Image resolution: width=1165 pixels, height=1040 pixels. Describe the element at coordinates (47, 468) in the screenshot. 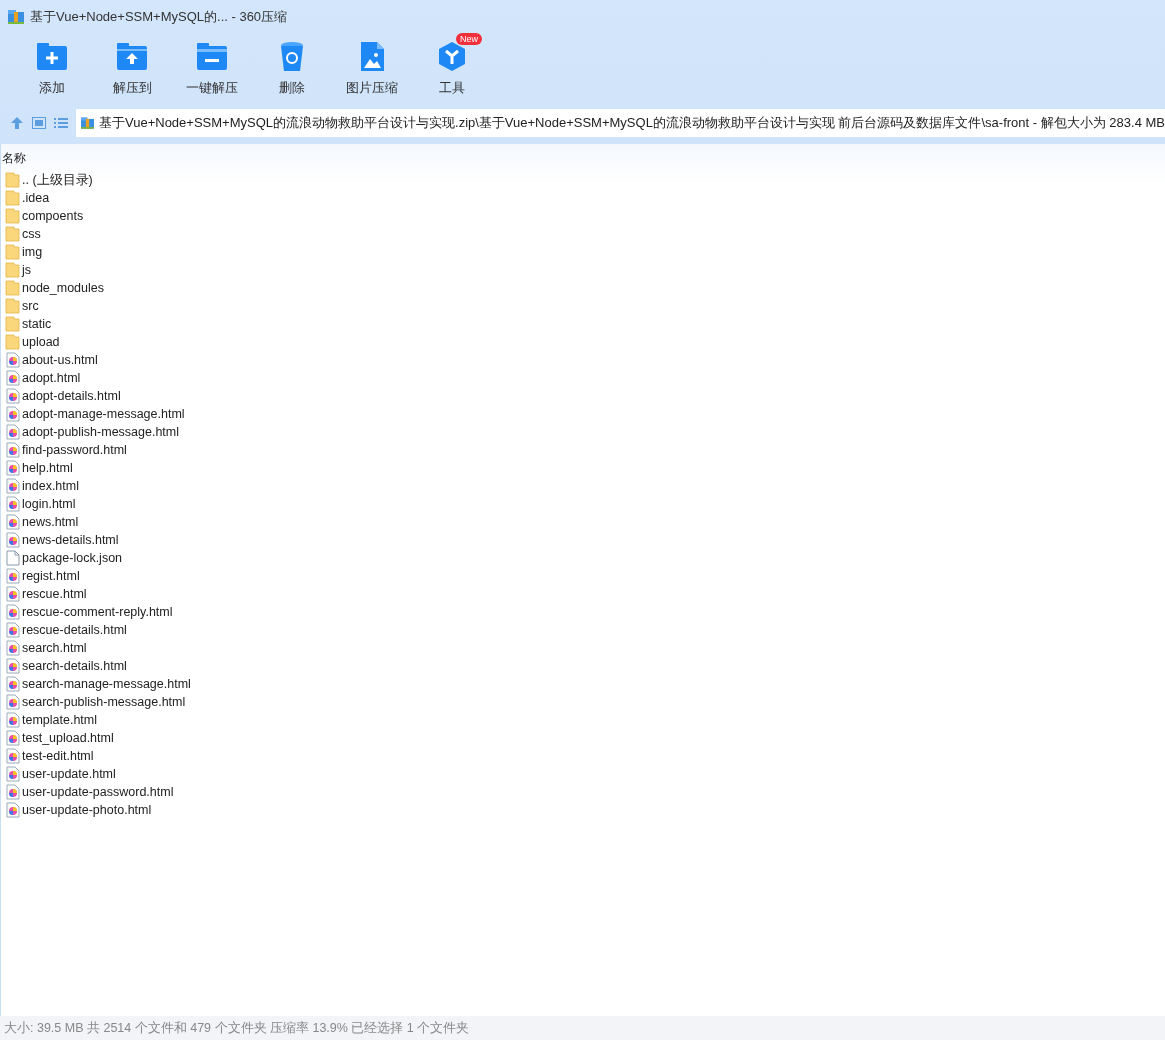

I see `file-name: help.html` at that location.